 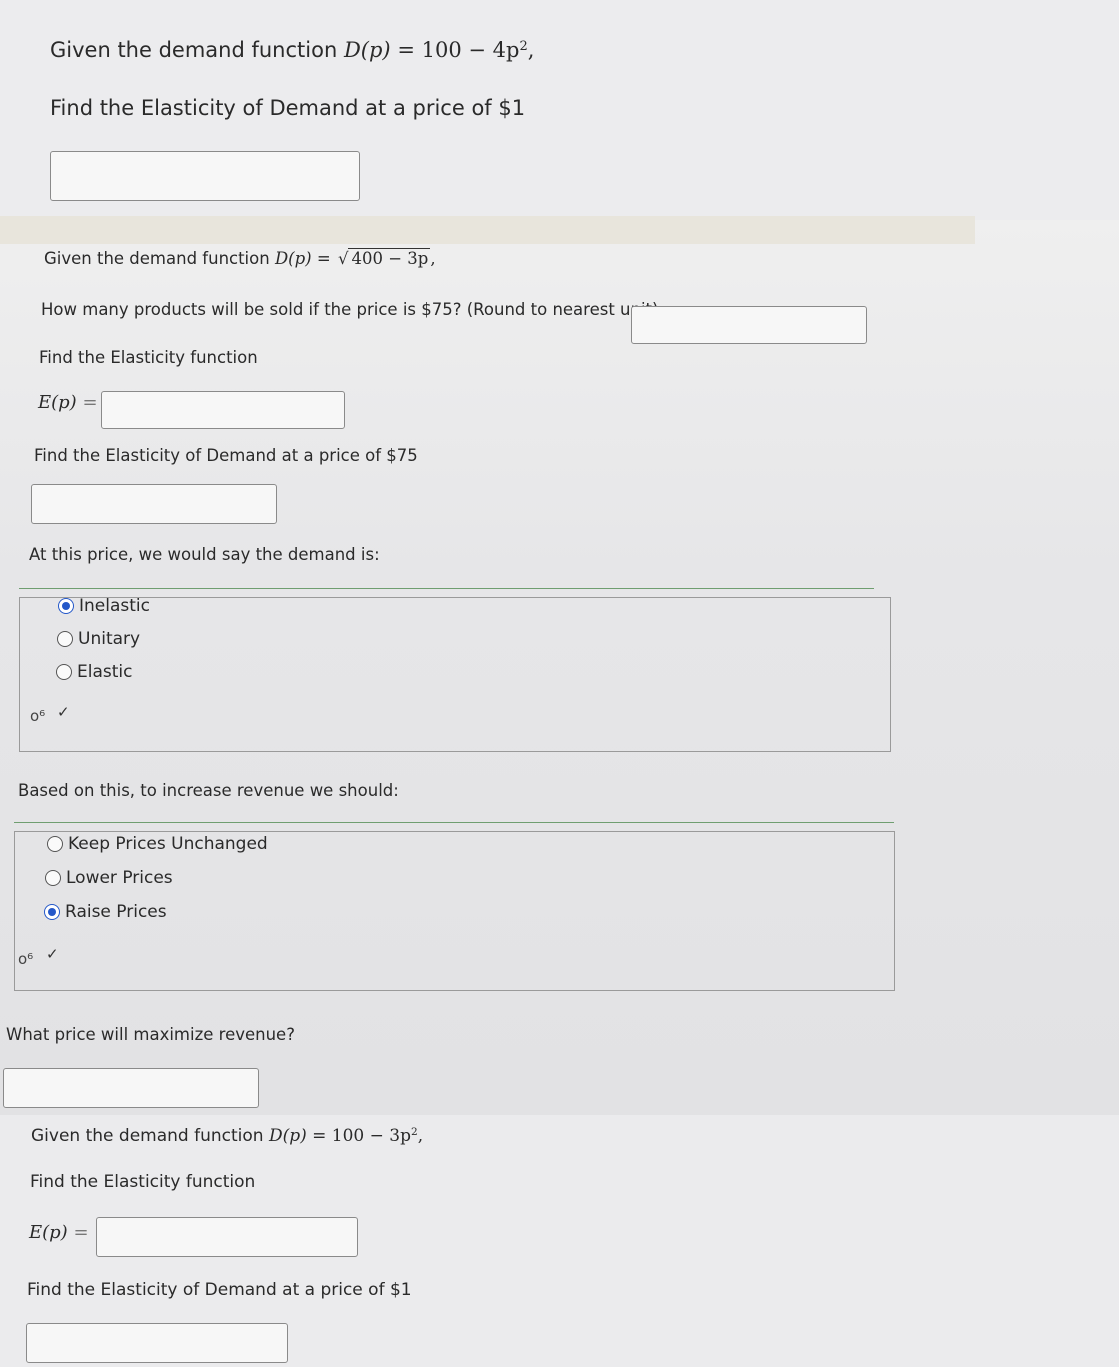 I want to click on demand-group-accent, so click(x=446, y=588).